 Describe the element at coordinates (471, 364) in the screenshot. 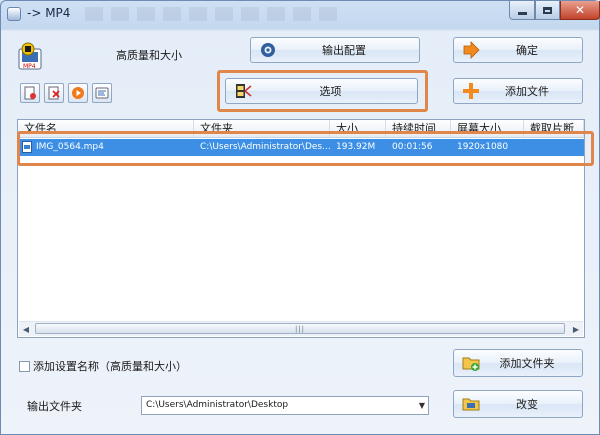

I see `folder-add-icon` at that location.